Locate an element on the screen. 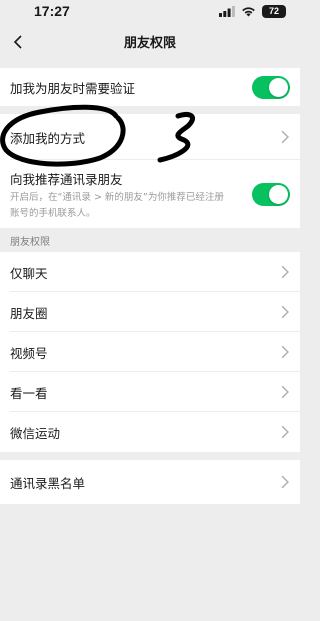 This screenshot has height=621, width=320. signal-icon is located at coordinates (227, 11).